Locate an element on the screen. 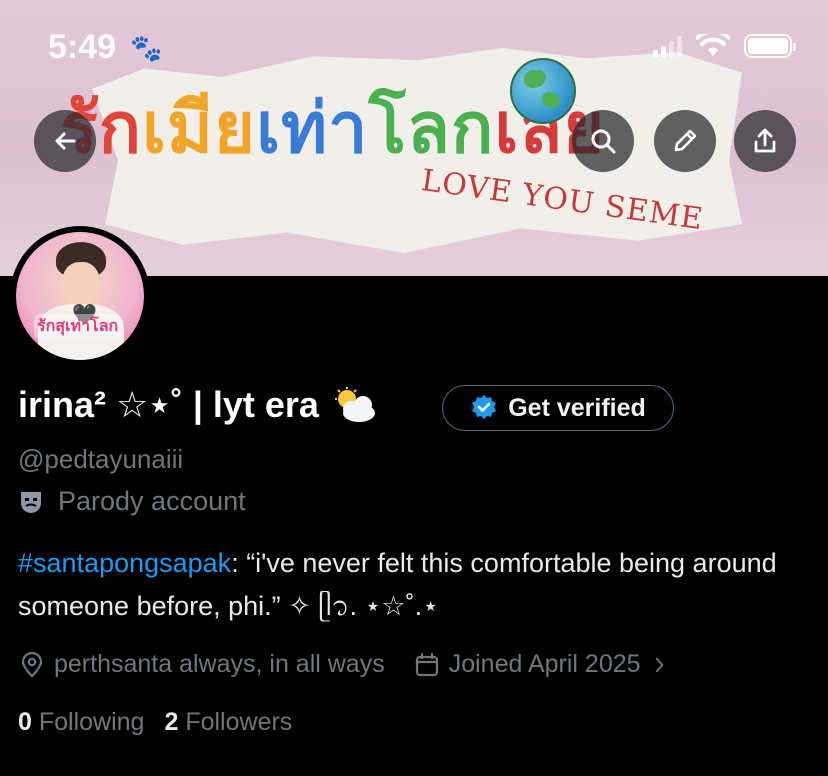 The width and height of the screenshot is (828, 776). location-item: perthsanta always, in all ways is located at coordinates (201, 664).